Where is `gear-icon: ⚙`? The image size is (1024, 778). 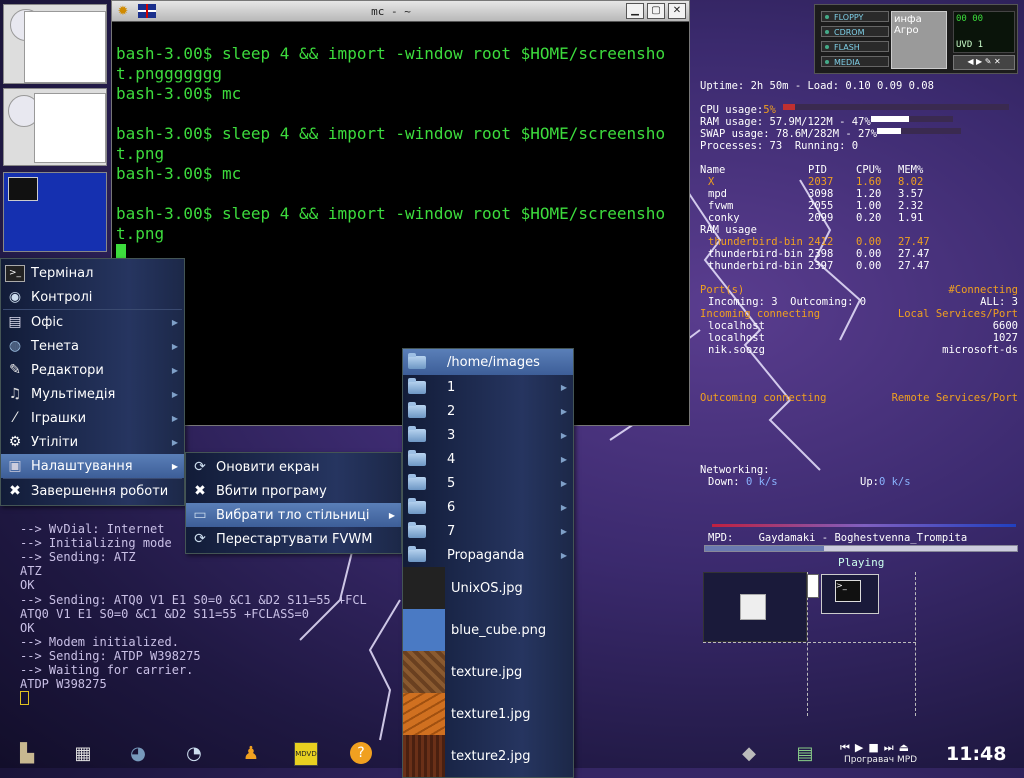
gear-icon: ⚙ is located at coordinates (15, 442).